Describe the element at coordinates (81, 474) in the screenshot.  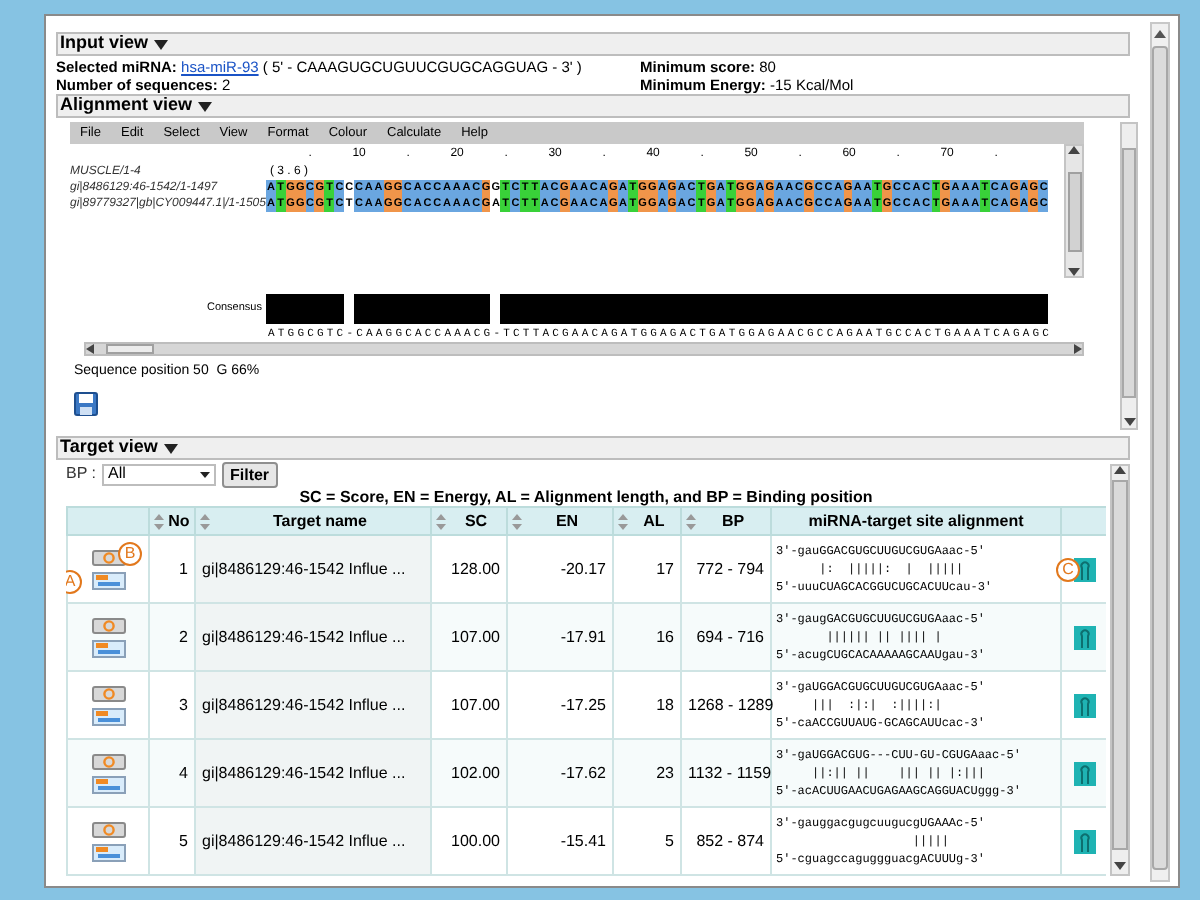
I see `bp-filter-label: BP :` at that location.